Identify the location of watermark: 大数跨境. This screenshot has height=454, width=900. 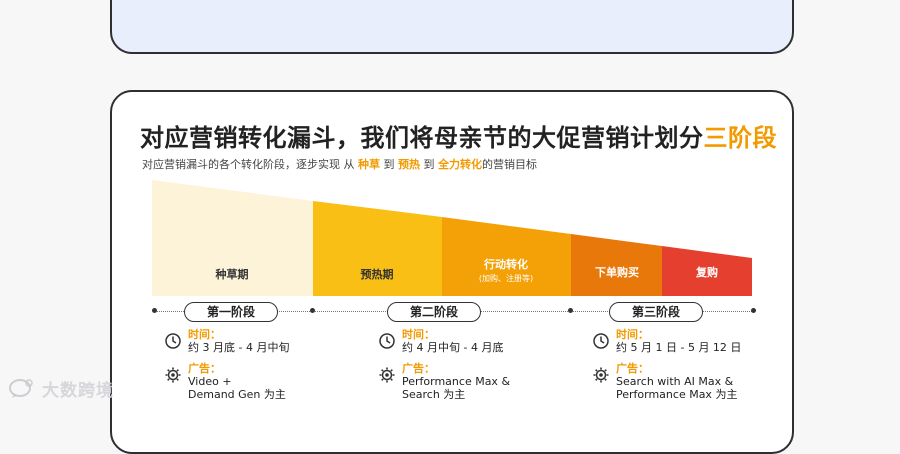
(61, 388).